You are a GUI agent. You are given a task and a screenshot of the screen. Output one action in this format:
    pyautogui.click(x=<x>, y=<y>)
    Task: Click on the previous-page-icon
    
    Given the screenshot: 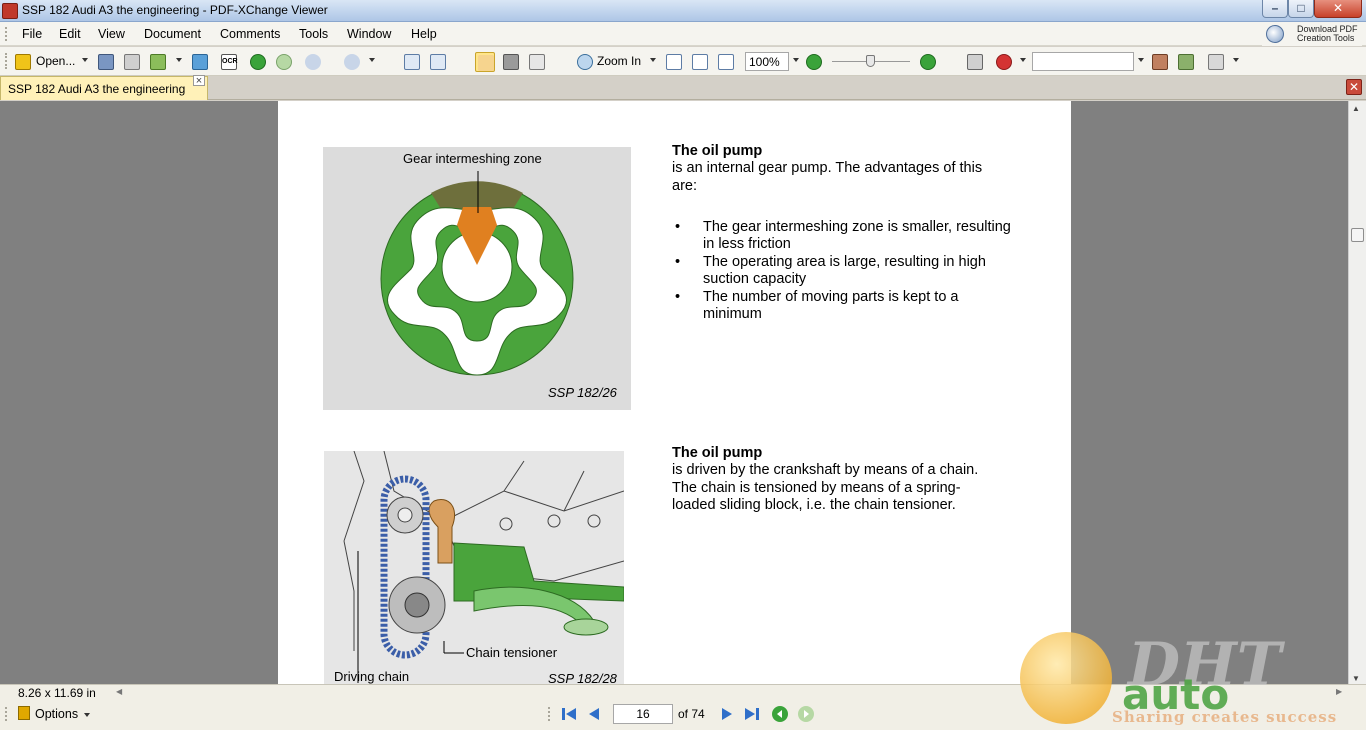 What is the action you would take?
    pyautogui.click(x=594, y=714)
    